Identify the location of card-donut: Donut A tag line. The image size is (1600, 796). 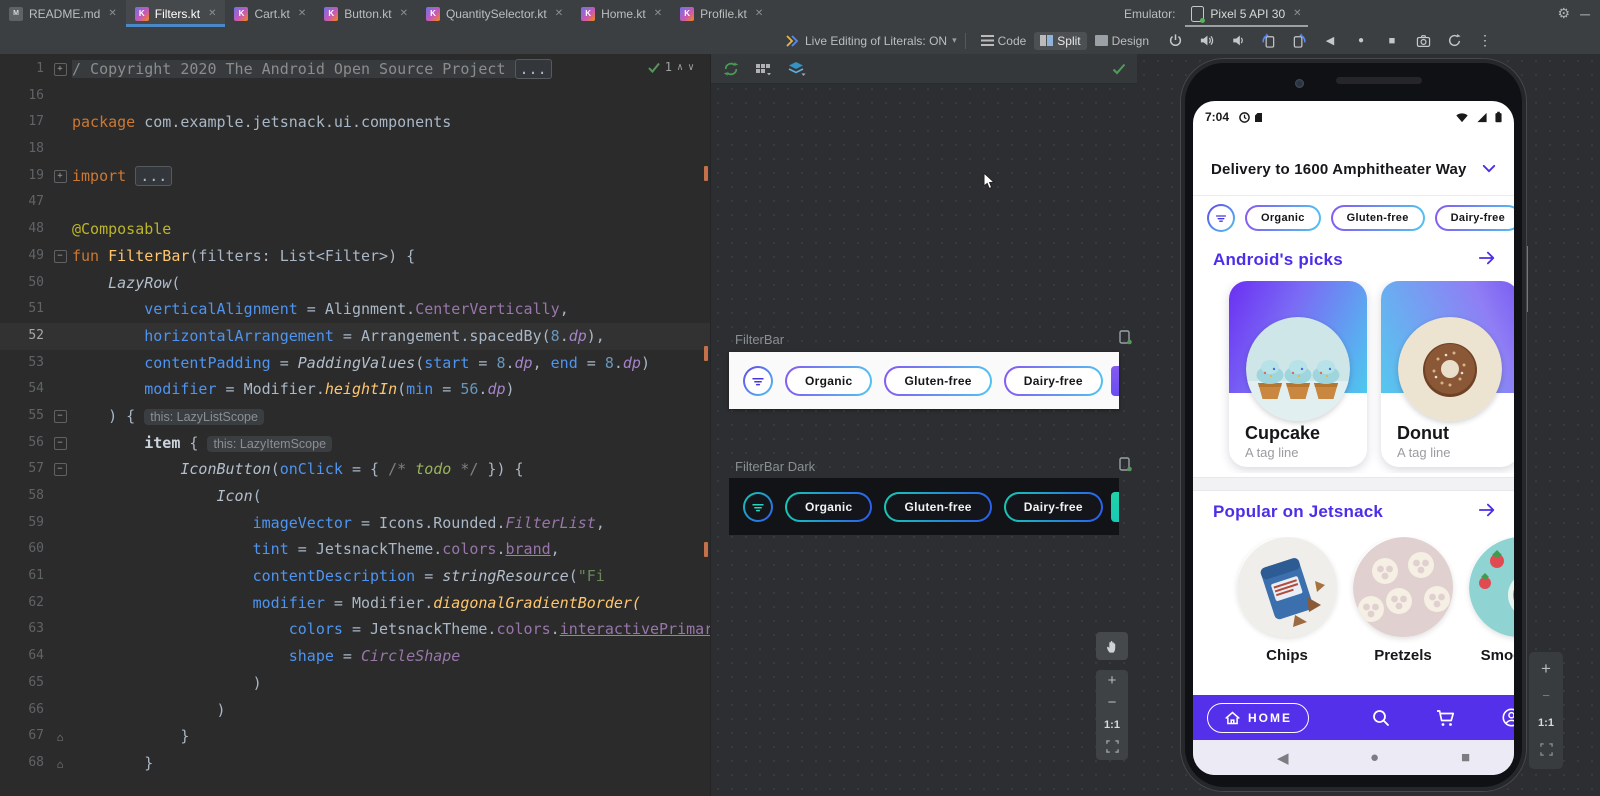
(1447, 374).